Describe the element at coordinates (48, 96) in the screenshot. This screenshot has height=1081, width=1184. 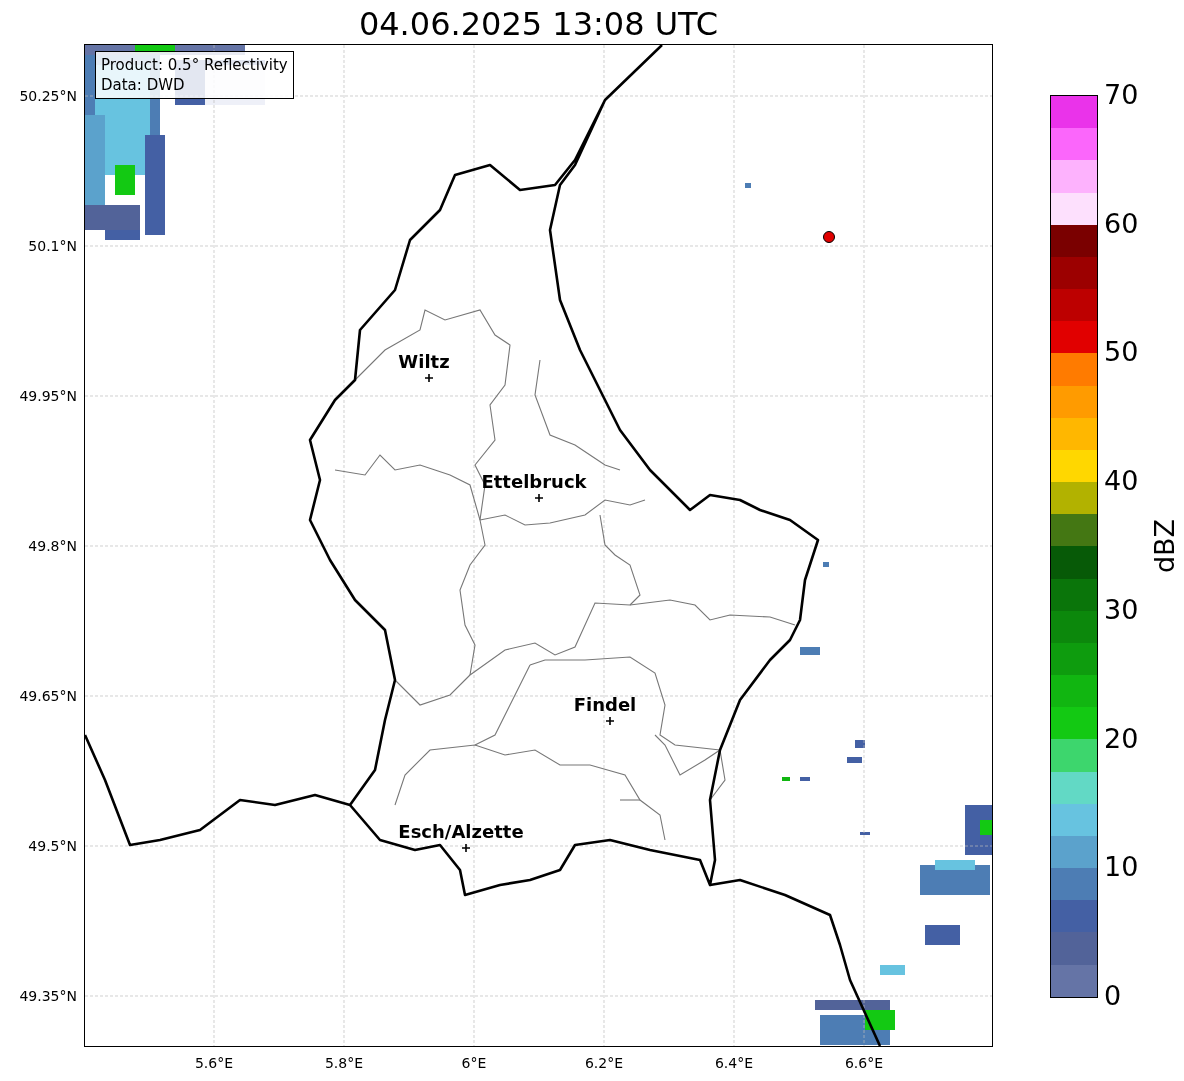
I see `latitude-label: 50.25°N` at that location.